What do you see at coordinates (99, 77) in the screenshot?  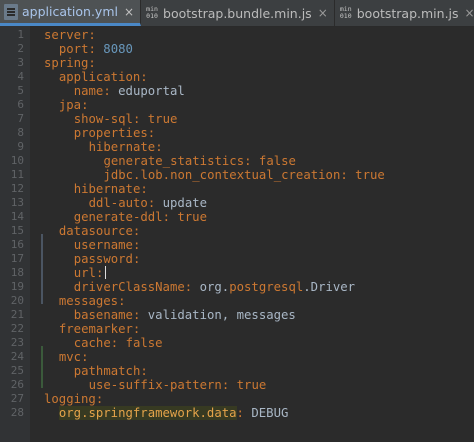 I see `yaml-key: application` at bounding box center [99, 77].